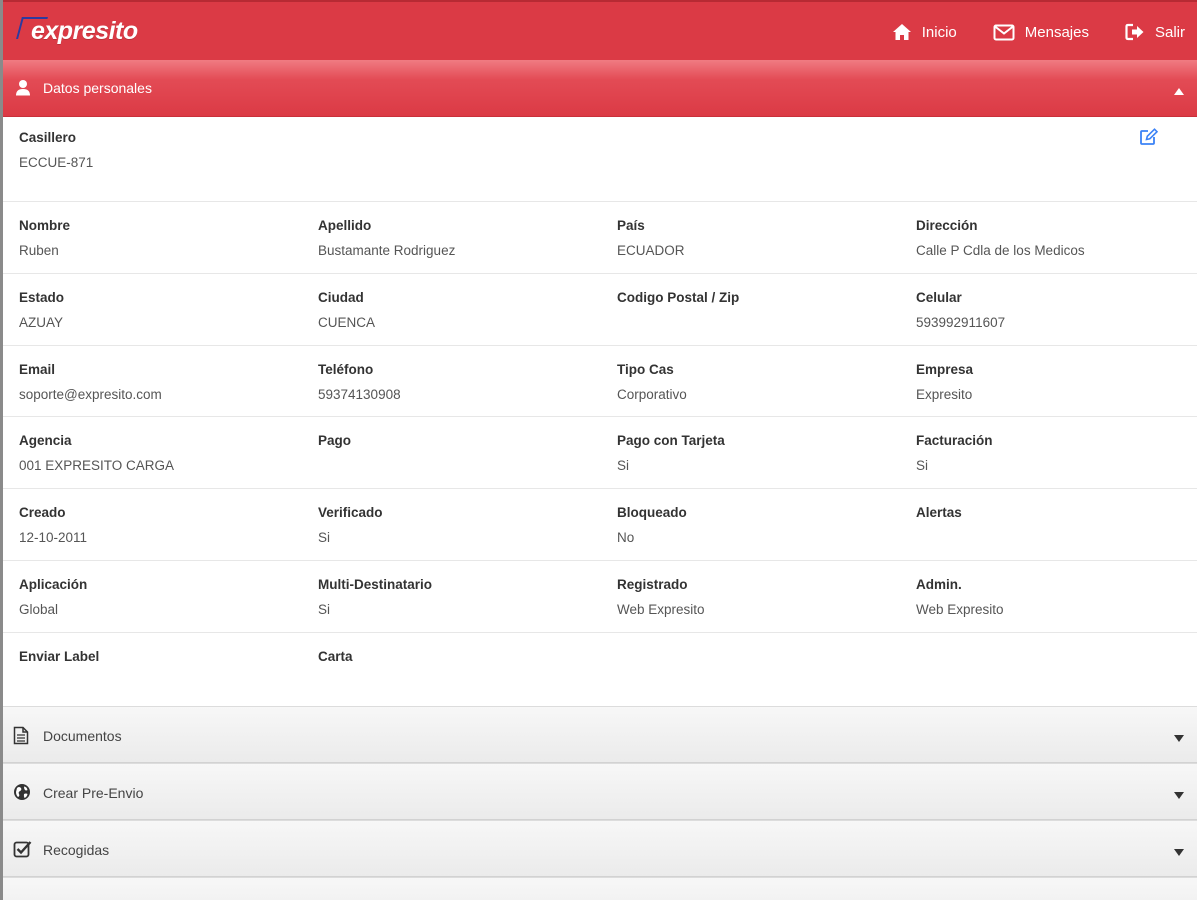  What do you see at coordinates (1179, 92) in the screenshot?
I see `caret-up-icon` at bounding box center [1179, 92].